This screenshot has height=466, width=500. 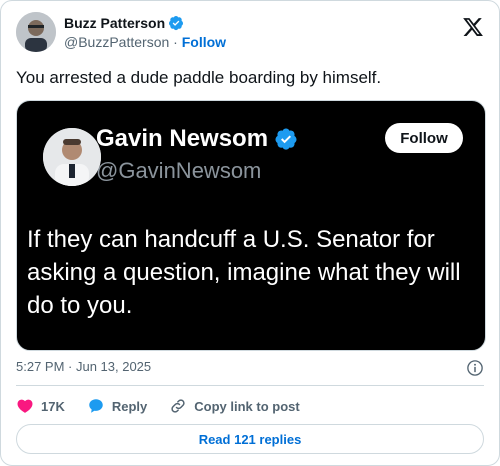 I want to click on embedded-follow-button: Follow, so click(x=424, y=138).